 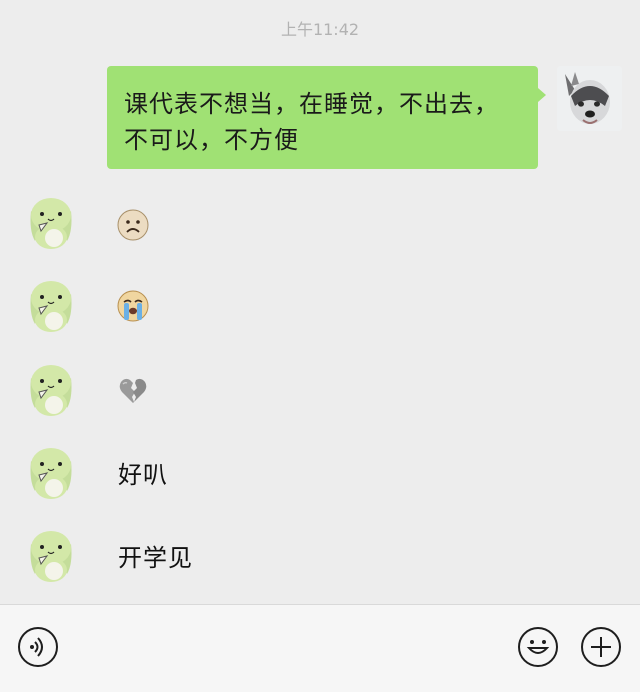 I want to click on emoji-icon, so click(x=538, y=647).